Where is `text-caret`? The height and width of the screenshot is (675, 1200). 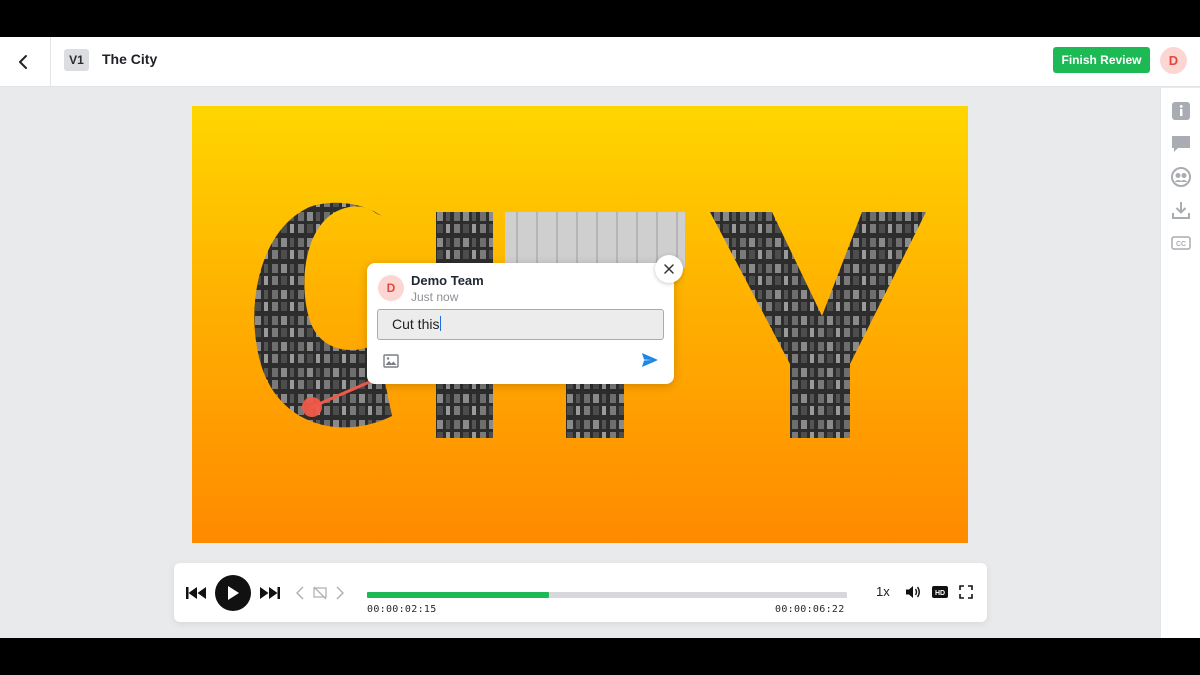 text-caret is located at coordinates (441, 323).